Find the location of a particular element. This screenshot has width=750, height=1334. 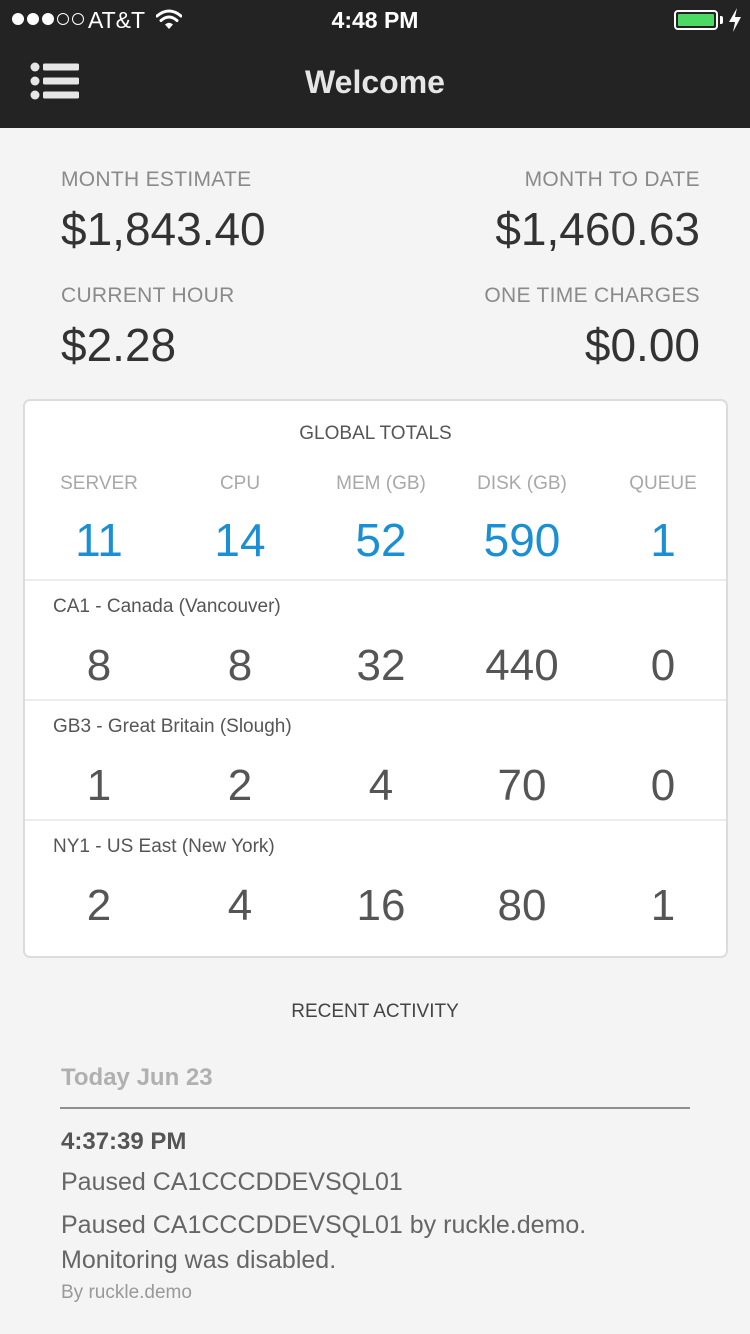

region-gb3-queue: 0 is located at coordinates (663, 785).